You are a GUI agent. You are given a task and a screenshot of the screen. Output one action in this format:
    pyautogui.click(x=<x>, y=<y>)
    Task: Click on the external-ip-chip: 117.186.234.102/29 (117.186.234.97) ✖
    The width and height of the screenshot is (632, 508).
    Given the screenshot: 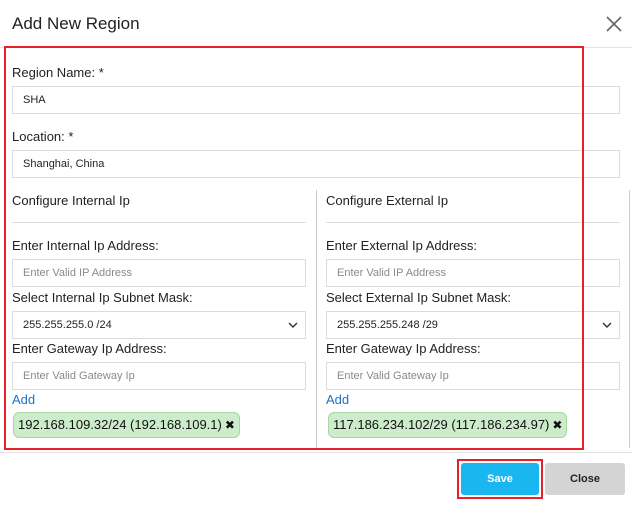 What is the action you would take?
    pyautogui.click(x=448, y=425)
    